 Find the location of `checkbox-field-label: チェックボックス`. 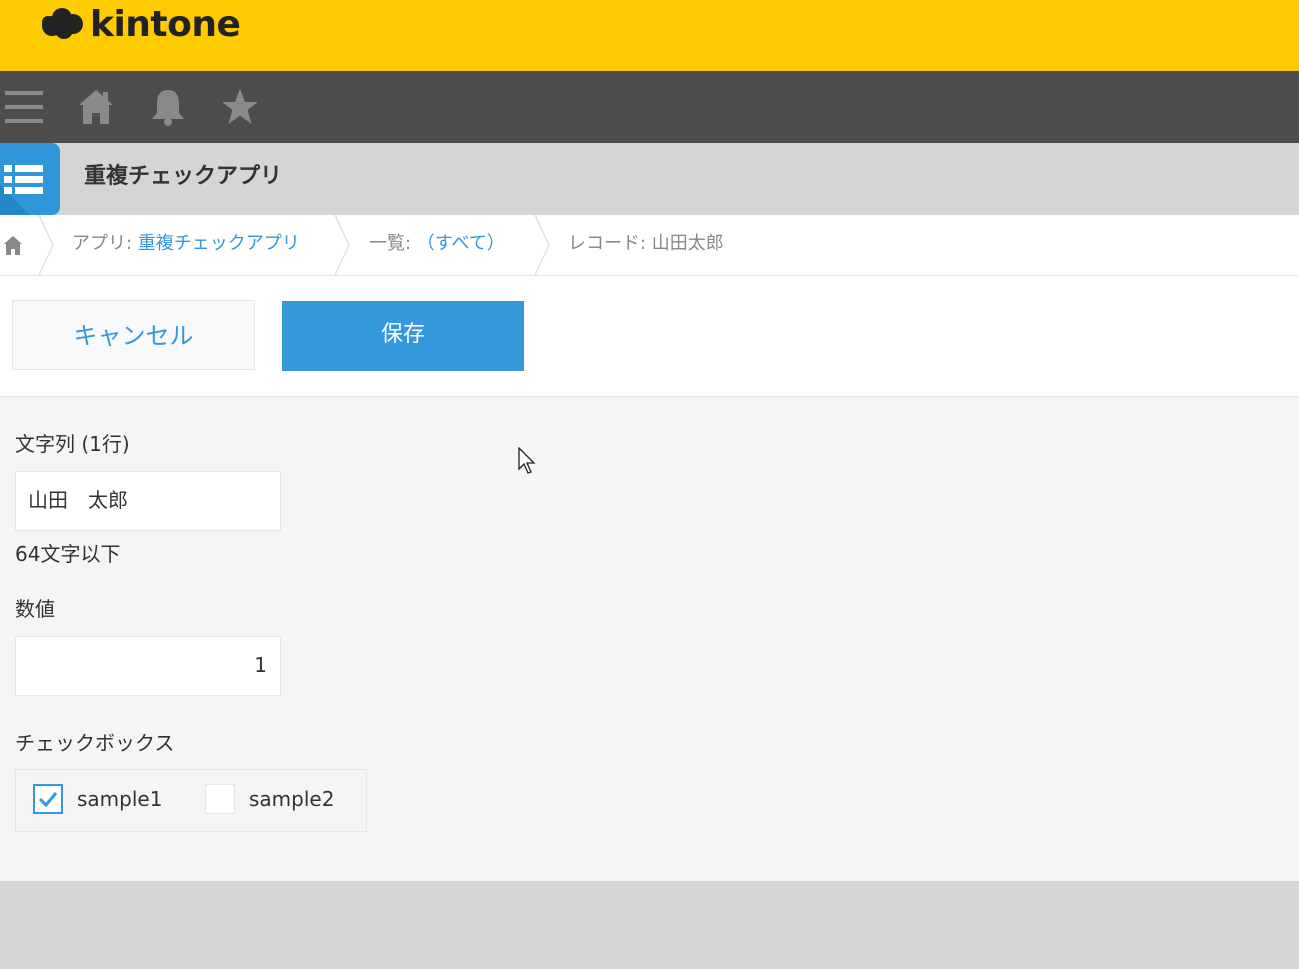

checkbox-field-label: チェックボックス is located at coordinates (95, 743).